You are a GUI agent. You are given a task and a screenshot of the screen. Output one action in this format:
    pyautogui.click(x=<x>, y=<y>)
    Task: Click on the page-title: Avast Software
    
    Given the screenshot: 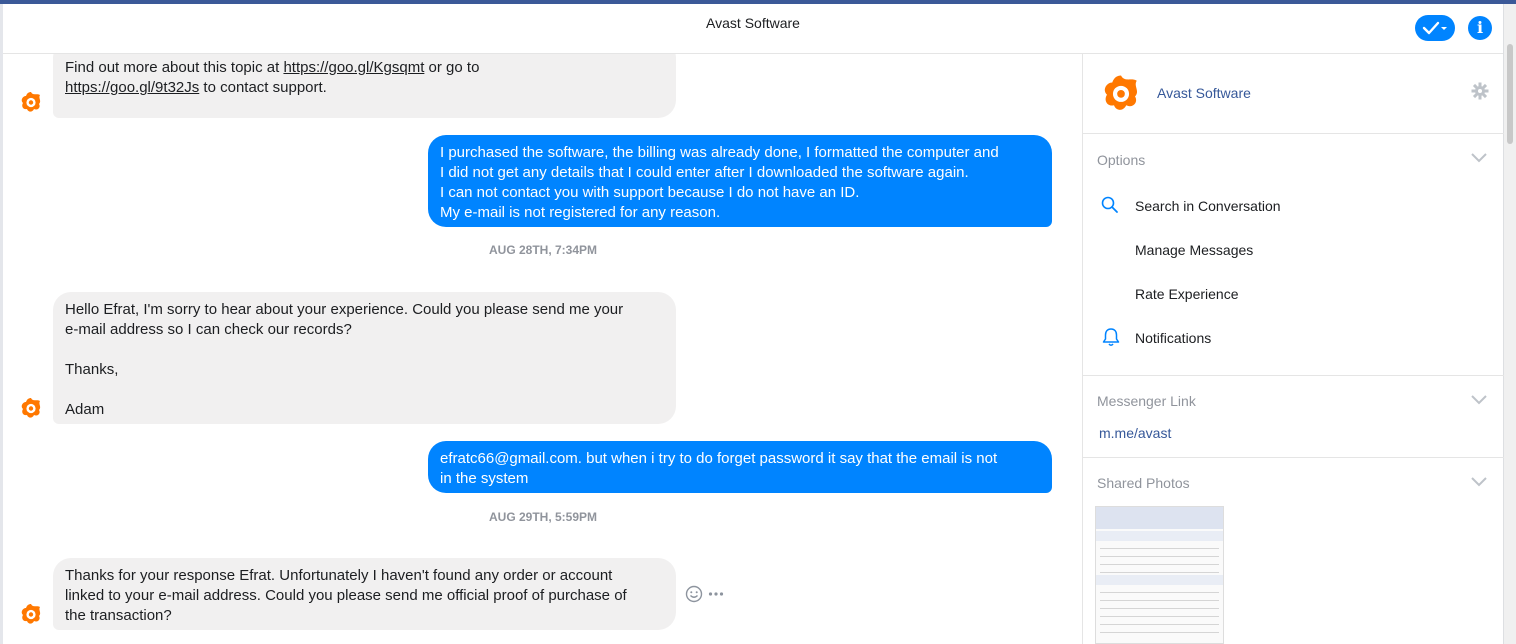 What is the action you would take?
    pyautogui.click(x=753, y=23)
    